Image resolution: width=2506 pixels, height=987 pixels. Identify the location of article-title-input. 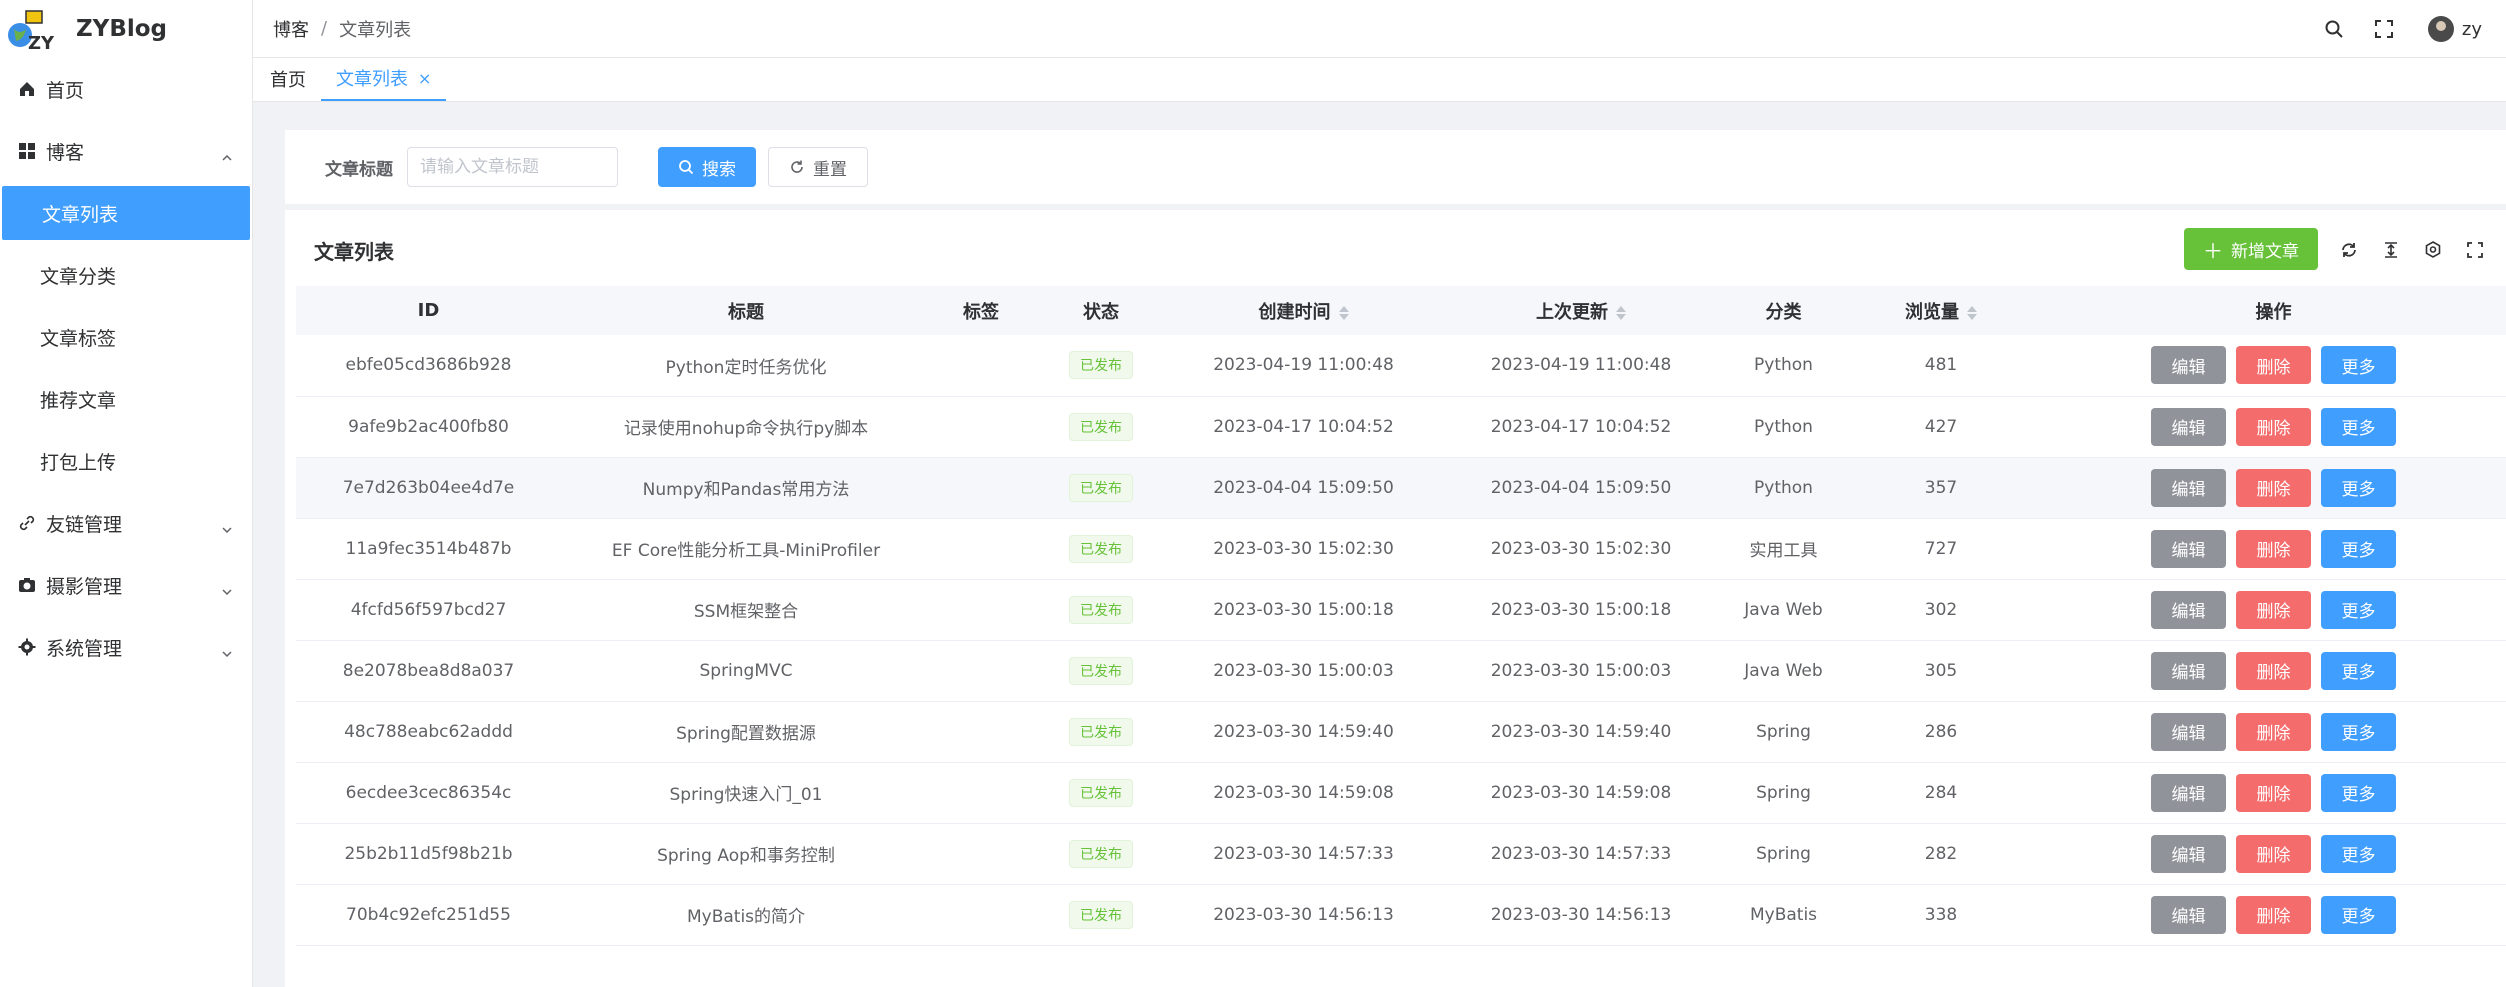
(512, 167).